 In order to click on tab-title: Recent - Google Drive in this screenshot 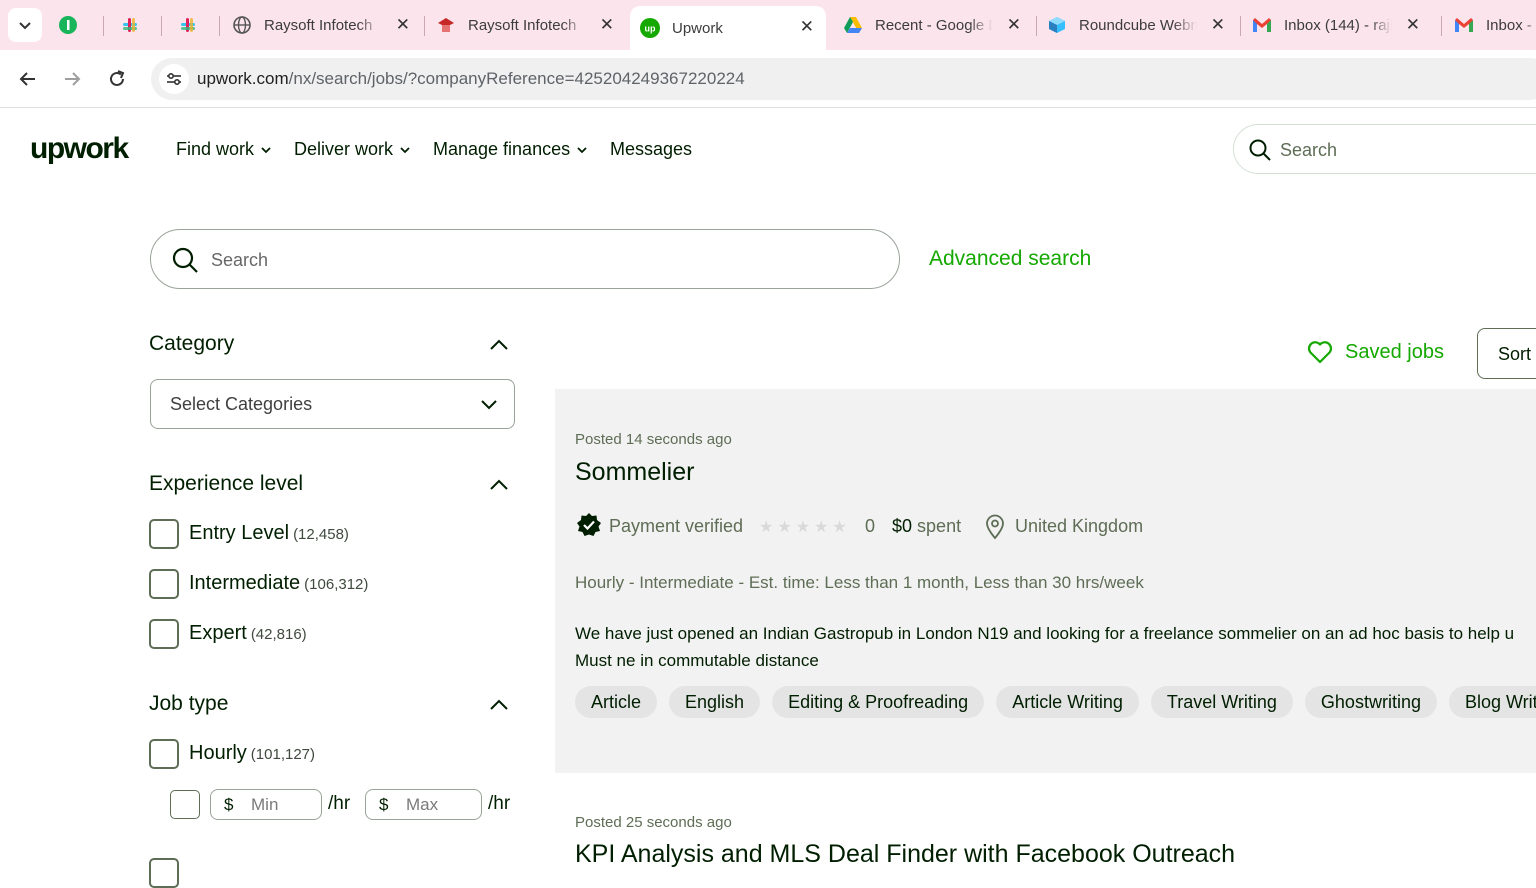, I will do `click(934, 25)`.